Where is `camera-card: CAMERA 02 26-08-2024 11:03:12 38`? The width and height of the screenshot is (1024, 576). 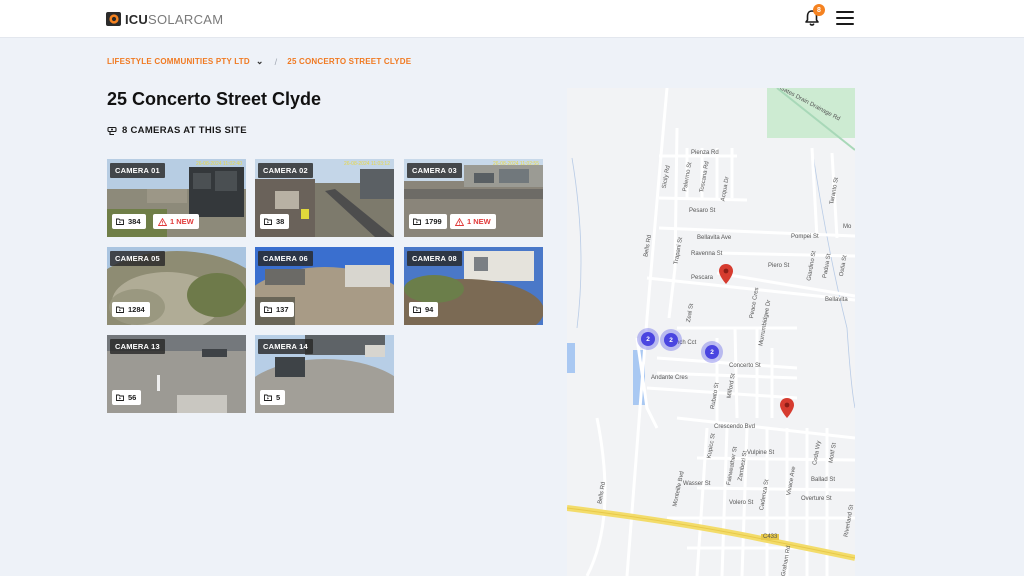
camera-card: CAMERA 02 26-08-2024 11:03:12 38 is located at coordinates (324, 198).